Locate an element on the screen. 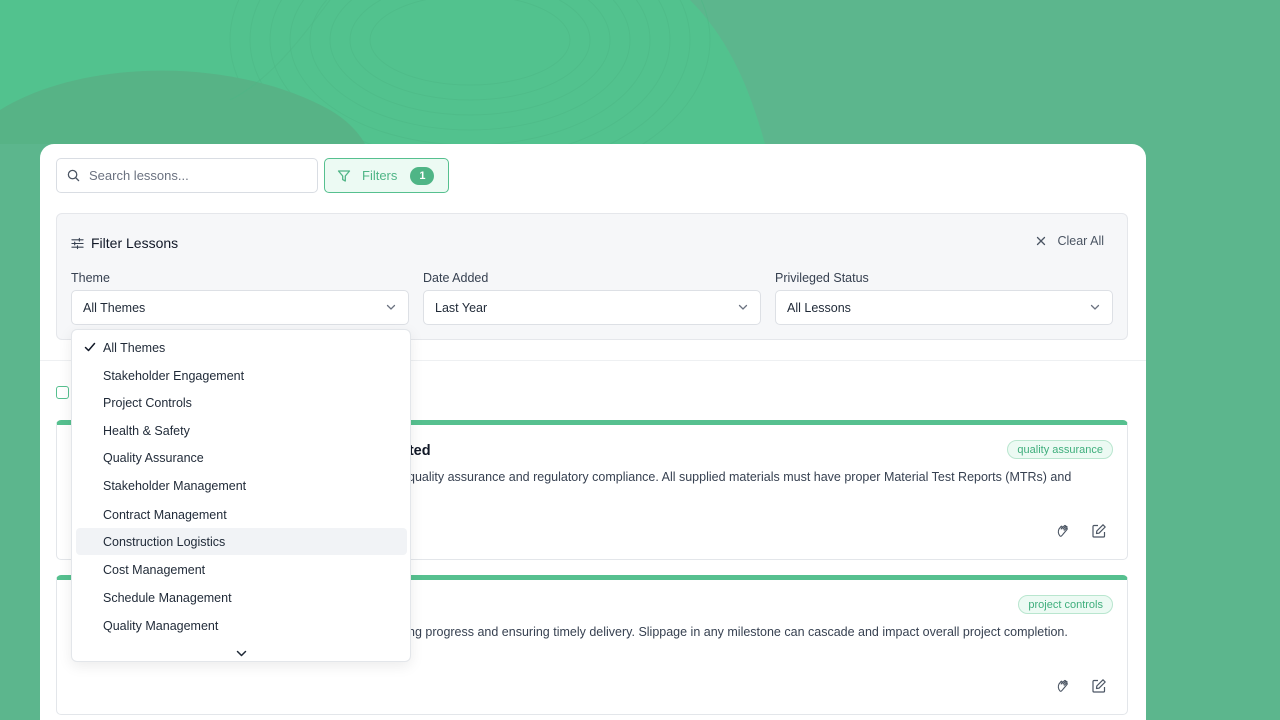 The image size is (1280, 720). filter-title-text: Filter Lessons is located at coordinates (135, 243).